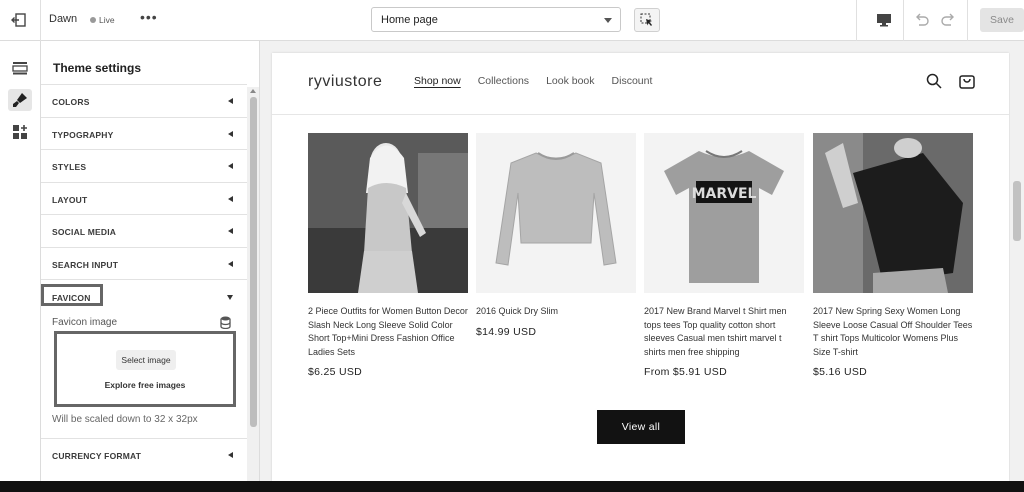 Image resolution: width=1024 pixels, height=492 pixels. I want to click on favicon-image-label: Favicon image, so click(85, 322).